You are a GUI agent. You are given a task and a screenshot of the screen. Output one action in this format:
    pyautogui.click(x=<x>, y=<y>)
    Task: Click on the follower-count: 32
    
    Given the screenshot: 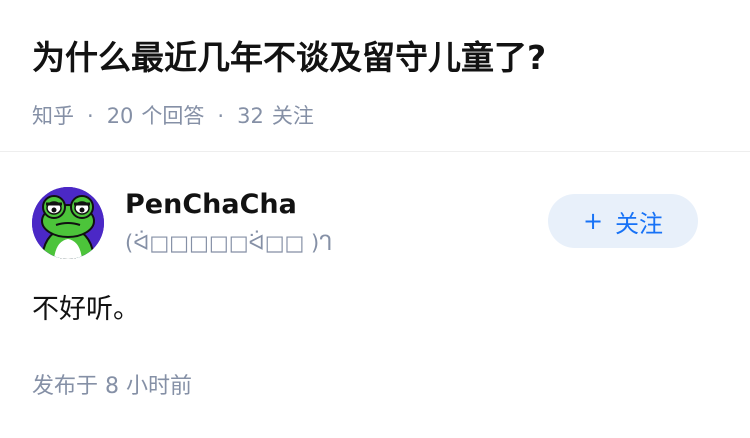 What is the action you would take?
    pyautogui.click(x=250, y=116)
    